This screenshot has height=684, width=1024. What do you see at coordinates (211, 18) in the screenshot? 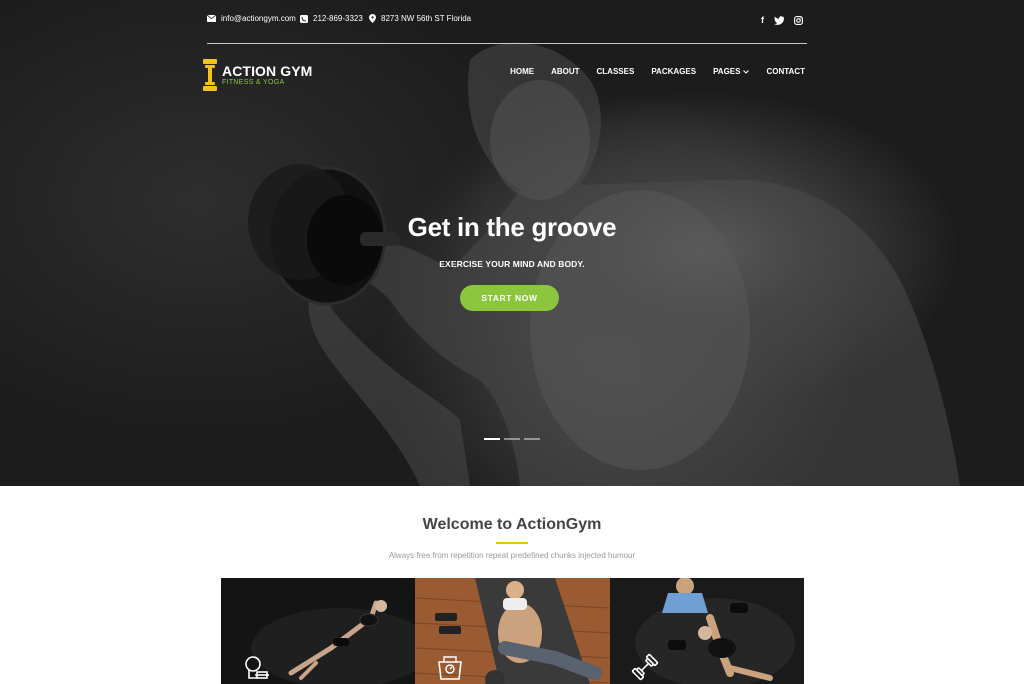
I see `envelope-icon` at bounding box center [211, 18].